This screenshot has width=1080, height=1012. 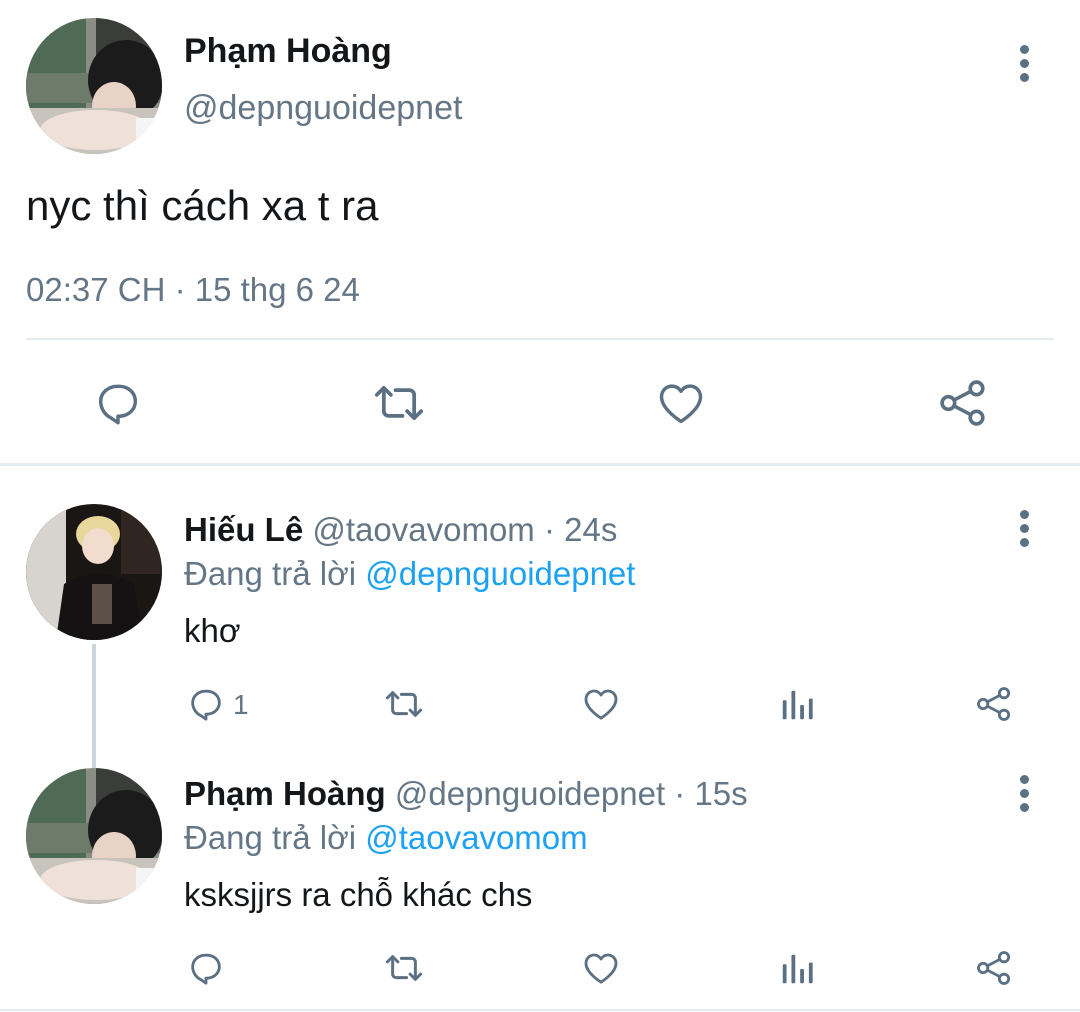 I want to click on reply-count: 1, so click(x=241, y=704).